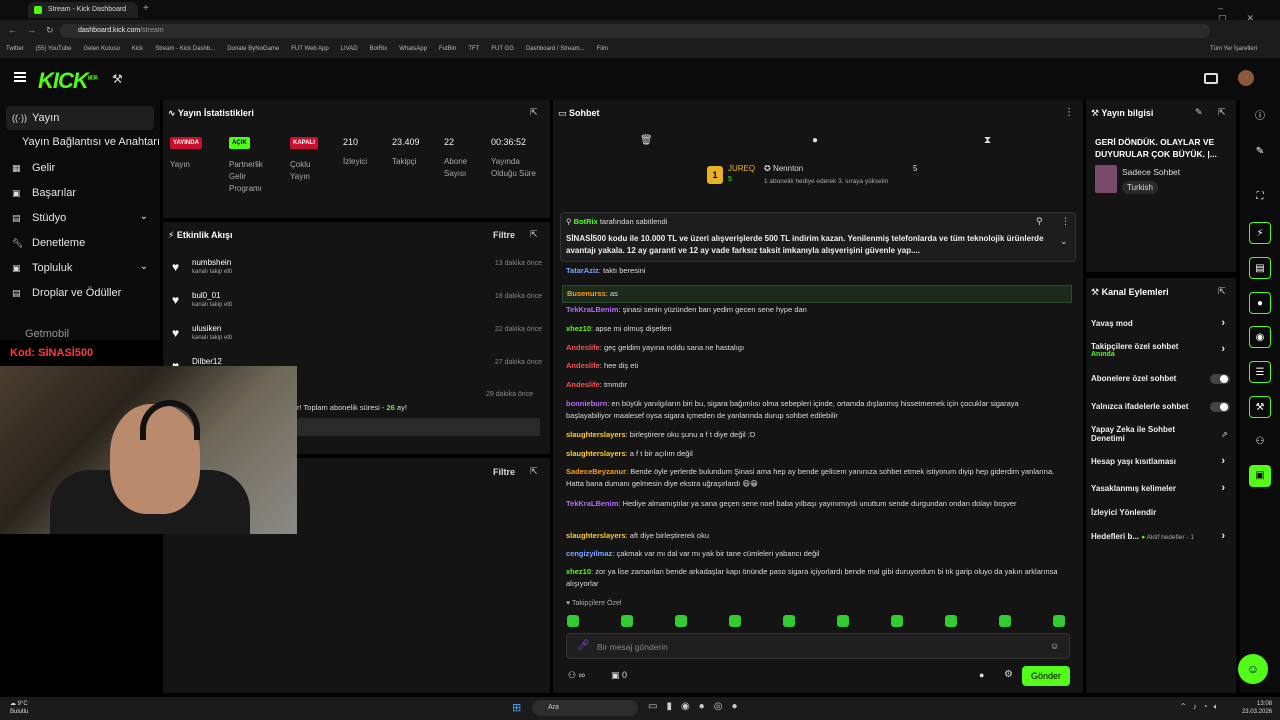  What do you see at coordinates (447, 52) in the screenshot?
I see `bookmark-item: FutBin` at bounding box center [447, 52].